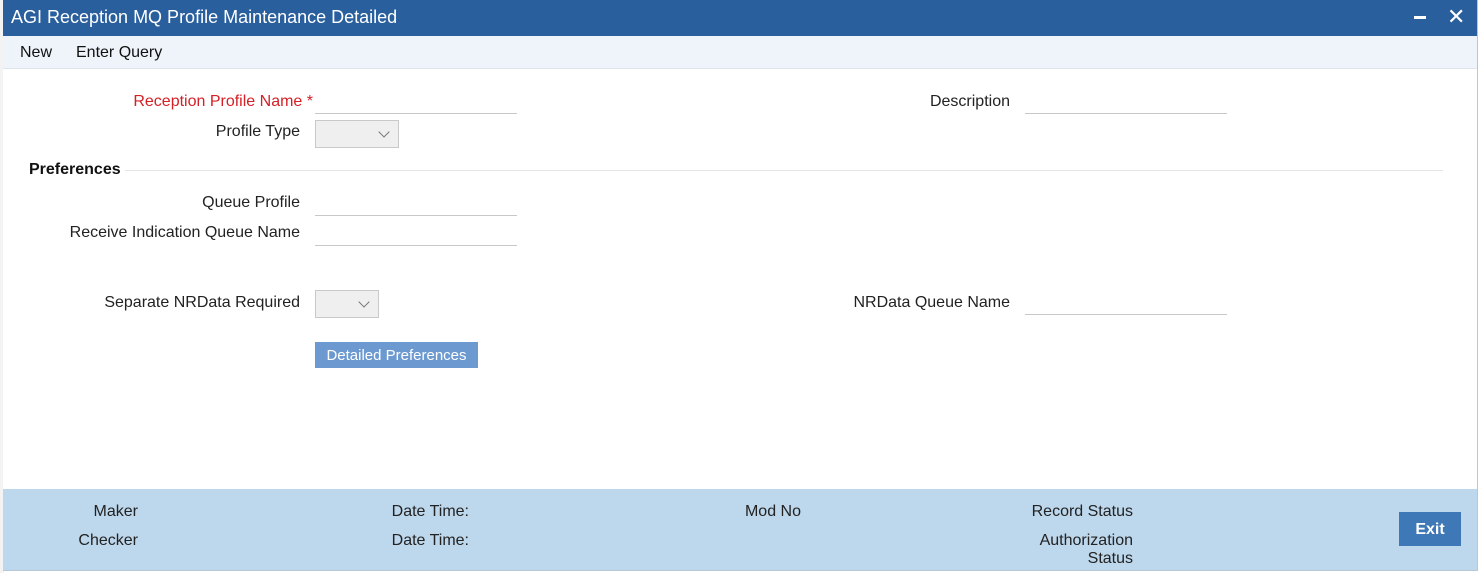  What do you see at coordinates (251, 202) in the screenshot?
I see `queue-profile-label: Queue Profile` at bounding box center [251, 202].